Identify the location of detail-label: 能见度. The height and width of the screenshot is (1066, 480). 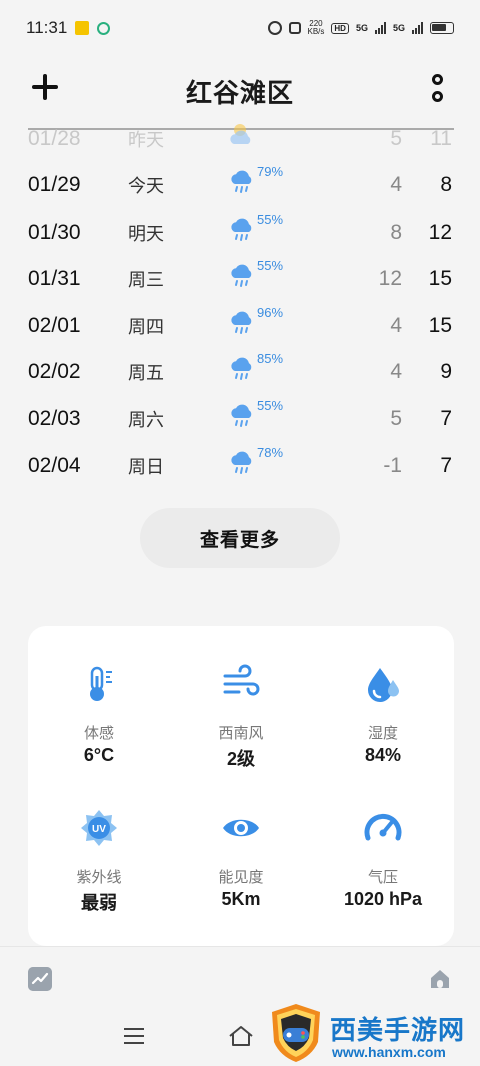
(241, 877).